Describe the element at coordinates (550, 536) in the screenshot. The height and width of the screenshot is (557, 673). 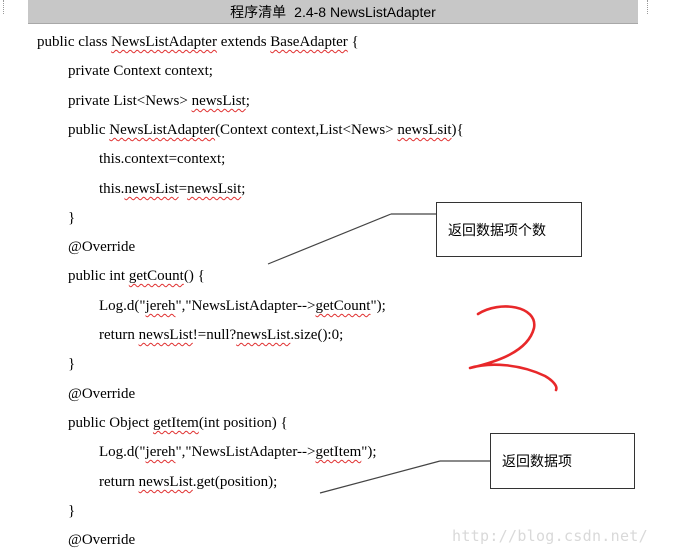
I see `watermark: http://blog.csdn.net/` at that location.